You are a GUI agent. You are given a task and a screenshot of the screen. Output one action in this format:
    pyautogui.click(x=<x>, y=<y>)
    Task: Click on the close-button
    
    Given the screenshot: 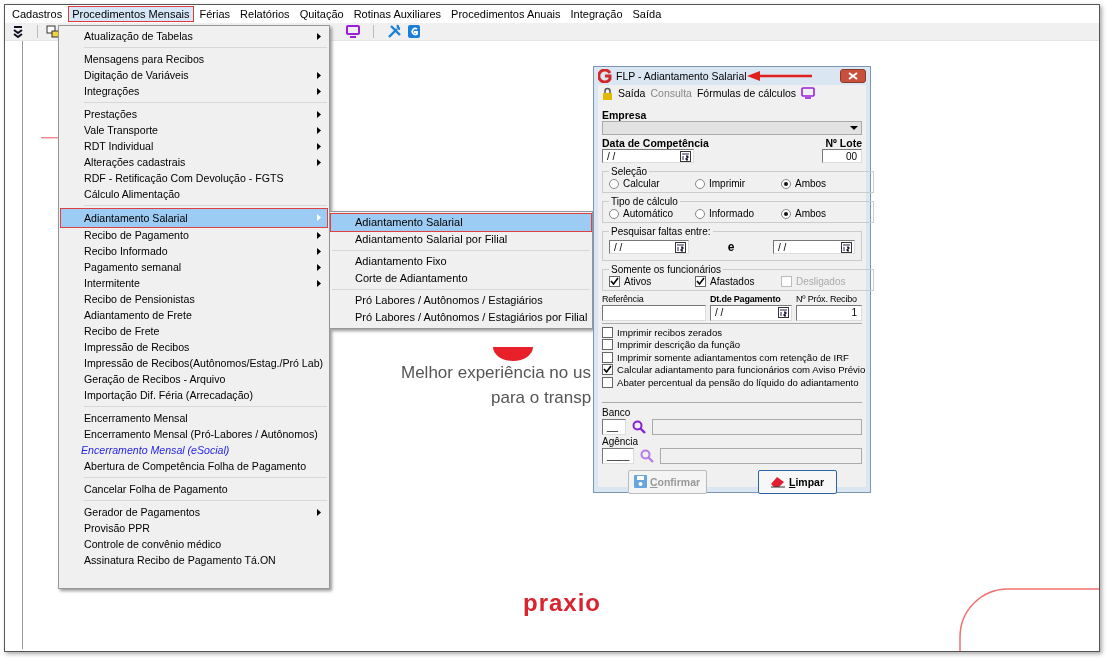 What is the action you would take?
    pyautogui.click(x=853, y=76)
    